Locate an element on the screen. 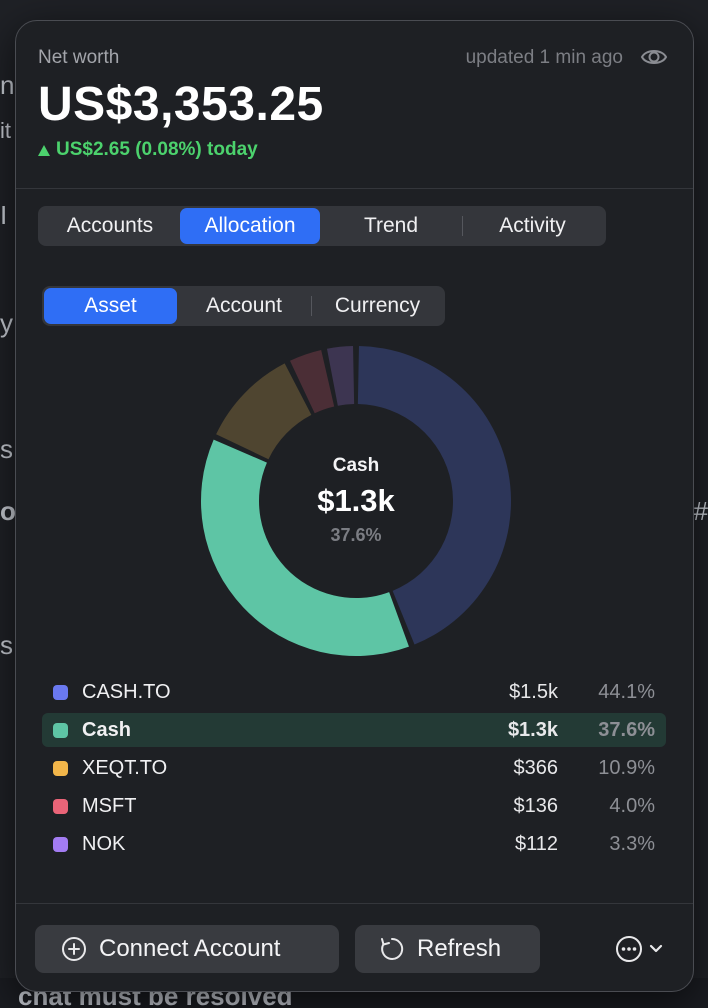 This screenshot has height=1008, width=708. daily-change-text: US$2.65 (0.08%) today is located at coordinates (157, 149).